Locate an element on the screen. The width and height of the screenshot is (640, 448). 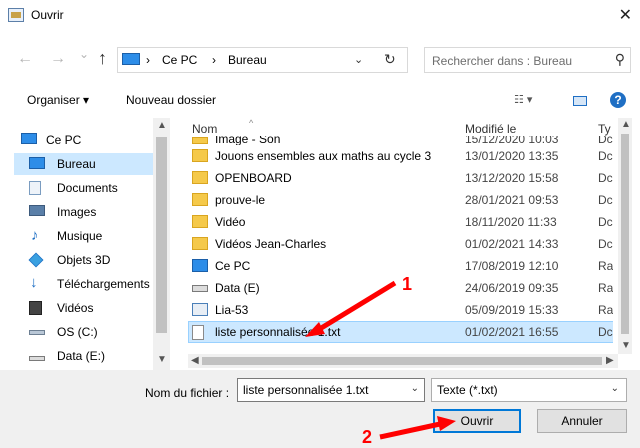
address-bar: › Ce PC › Bureau ⌄ ↻ is located at coordinates (262, 60).